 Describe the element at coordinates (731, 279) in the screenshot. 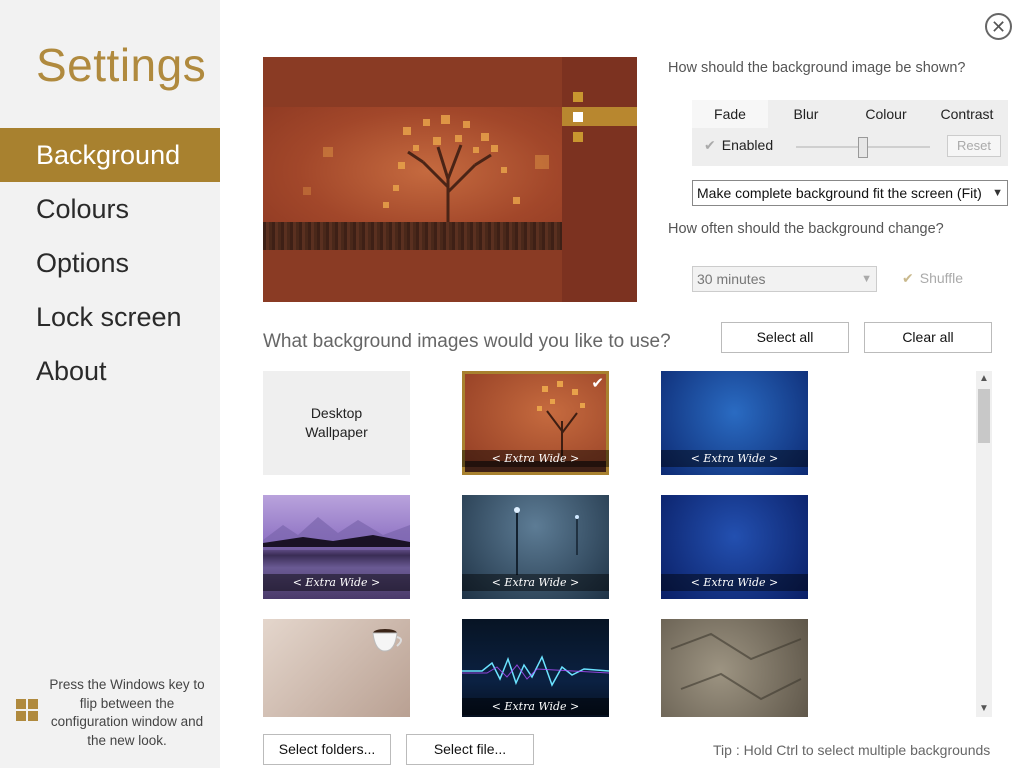

I see `interval-value: 30 minutes` at that location.